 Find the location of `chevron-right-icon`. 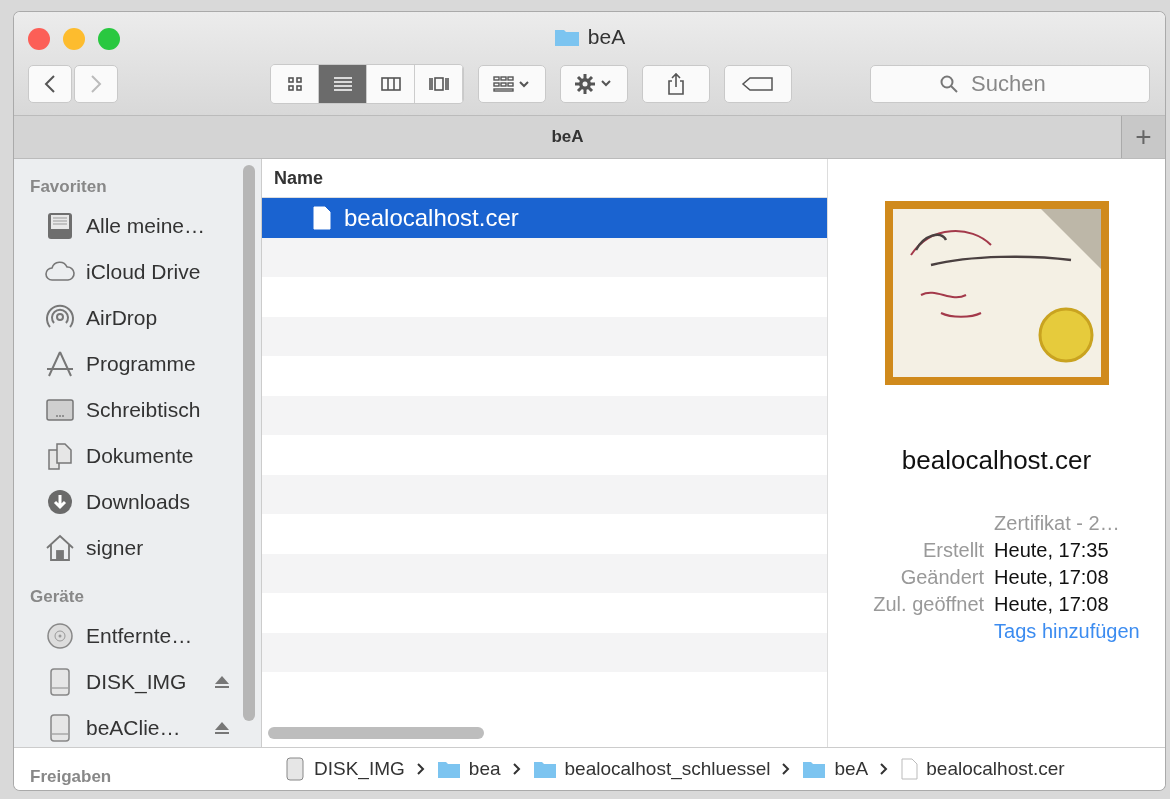

chevron-right-icon is located at coordinates (96, 84).